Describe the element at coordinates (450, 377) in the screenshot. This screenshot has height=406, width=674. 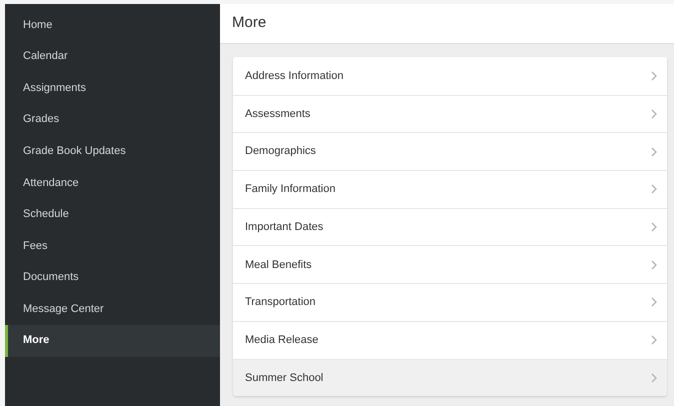
I see `list-item: Summer School` at that location.